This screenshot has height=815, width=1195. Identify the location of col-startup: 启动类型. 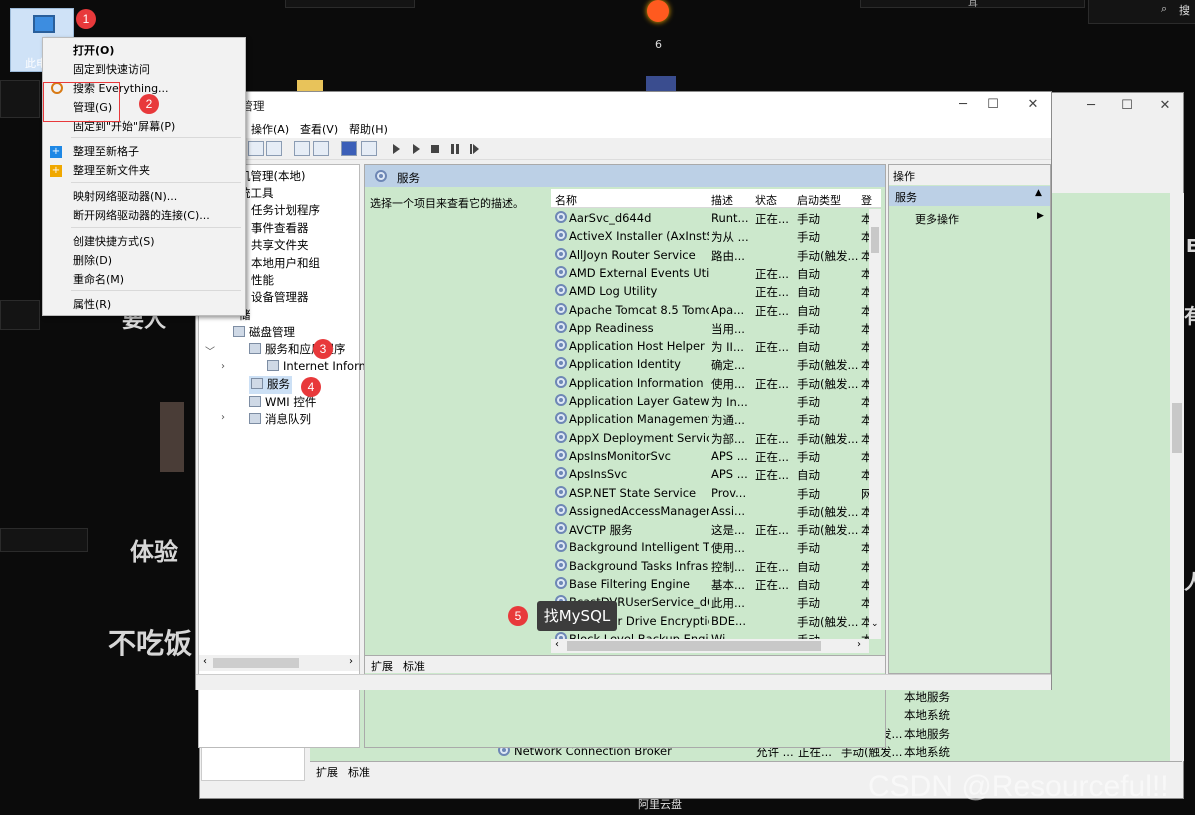
(819, 200).